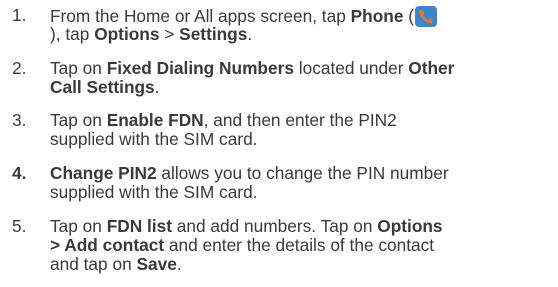 Image resolution: width=558 pixels, height=287 pixels. I want to click on text-run: and tap on, so click(93, 264).